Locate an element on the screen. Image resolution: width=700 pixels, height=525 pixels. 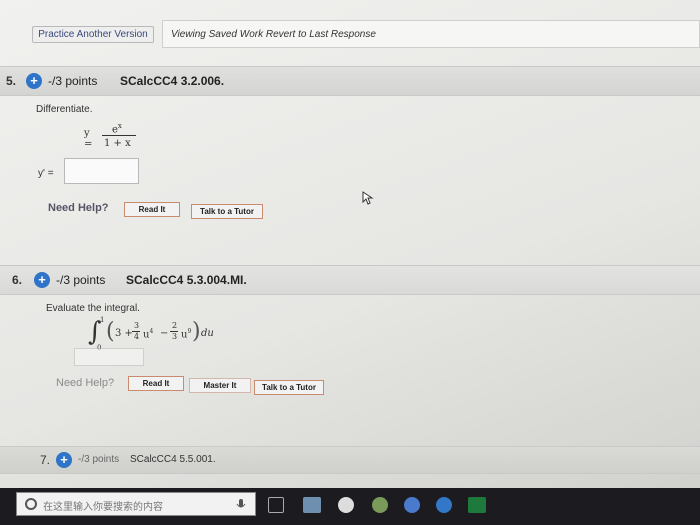
question-5-body: Differentiate. is located at coordinates (356, 109).